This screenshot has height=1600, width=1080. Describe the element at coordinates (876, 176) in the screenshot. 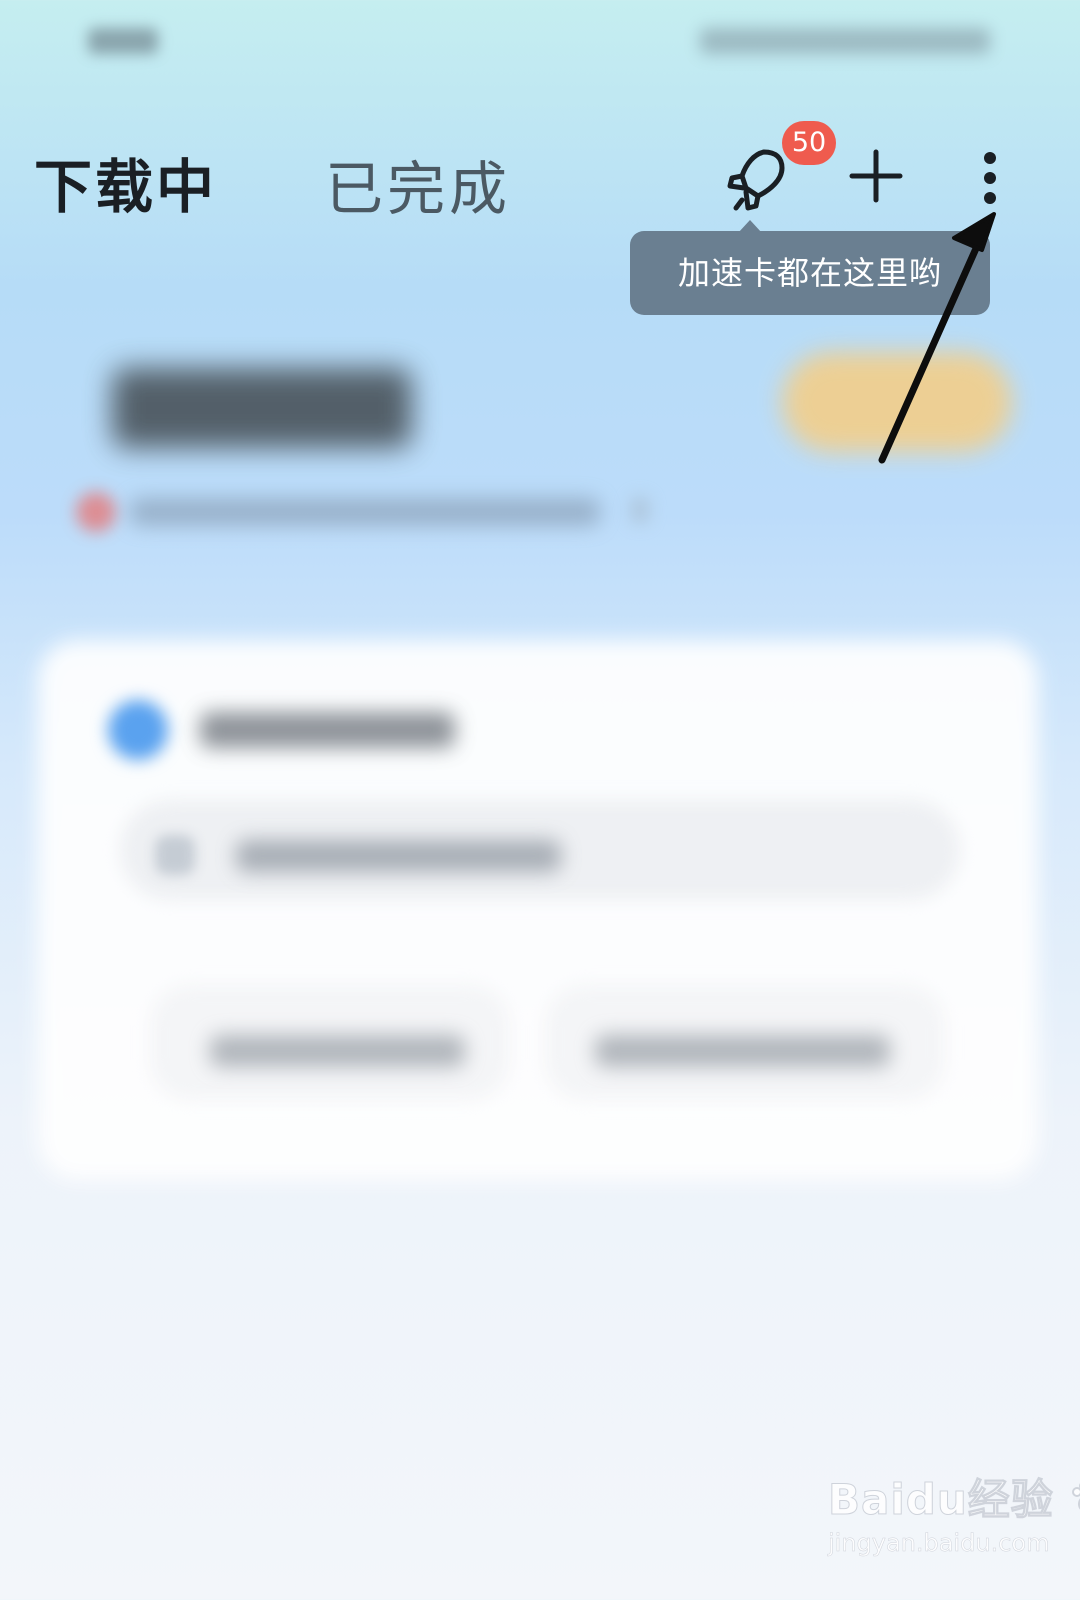

I see `plus-icon` at that location.